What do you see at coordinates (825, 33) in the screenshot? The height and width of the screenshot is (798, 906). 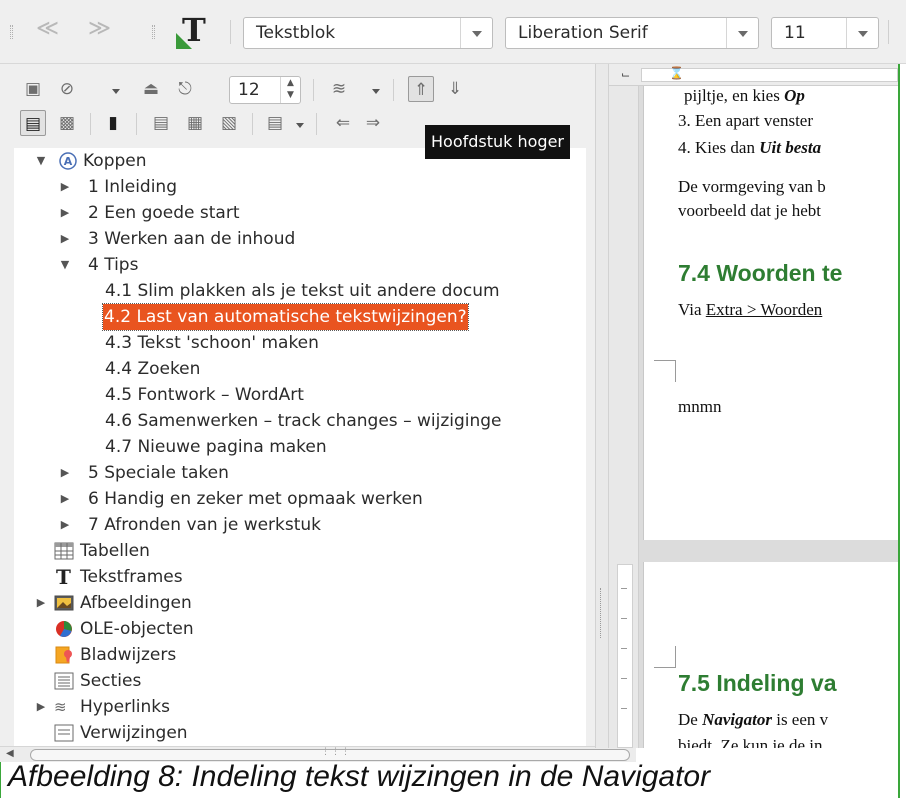 I see `font-size-combo: 11` at bounding box center [825, 33].